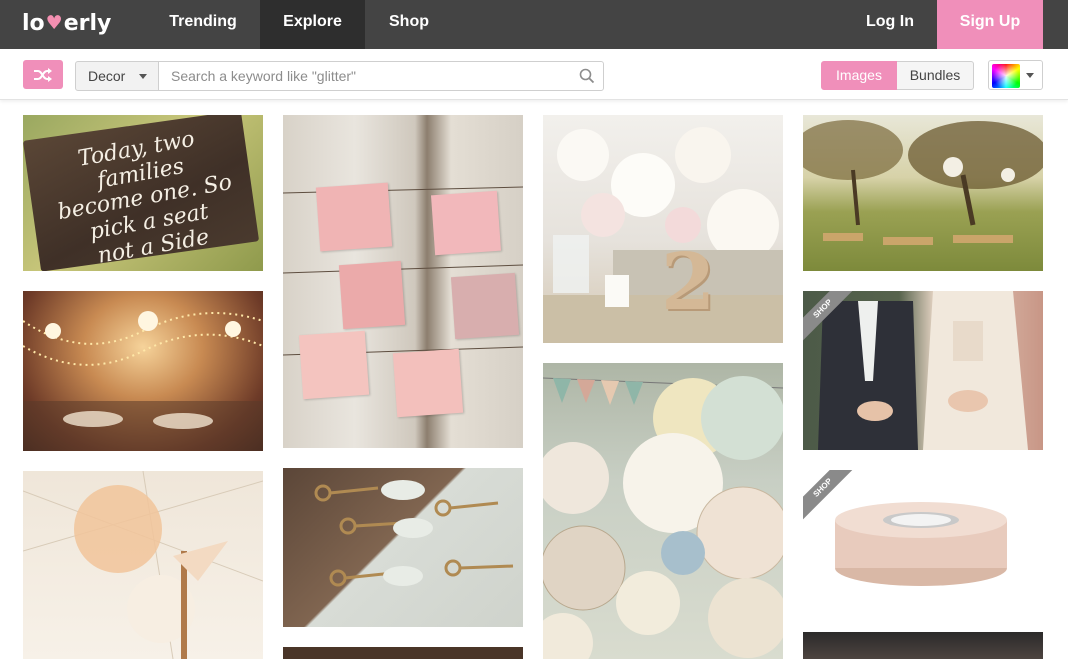  I want to click on skeleton-keys, so click(414, 533).